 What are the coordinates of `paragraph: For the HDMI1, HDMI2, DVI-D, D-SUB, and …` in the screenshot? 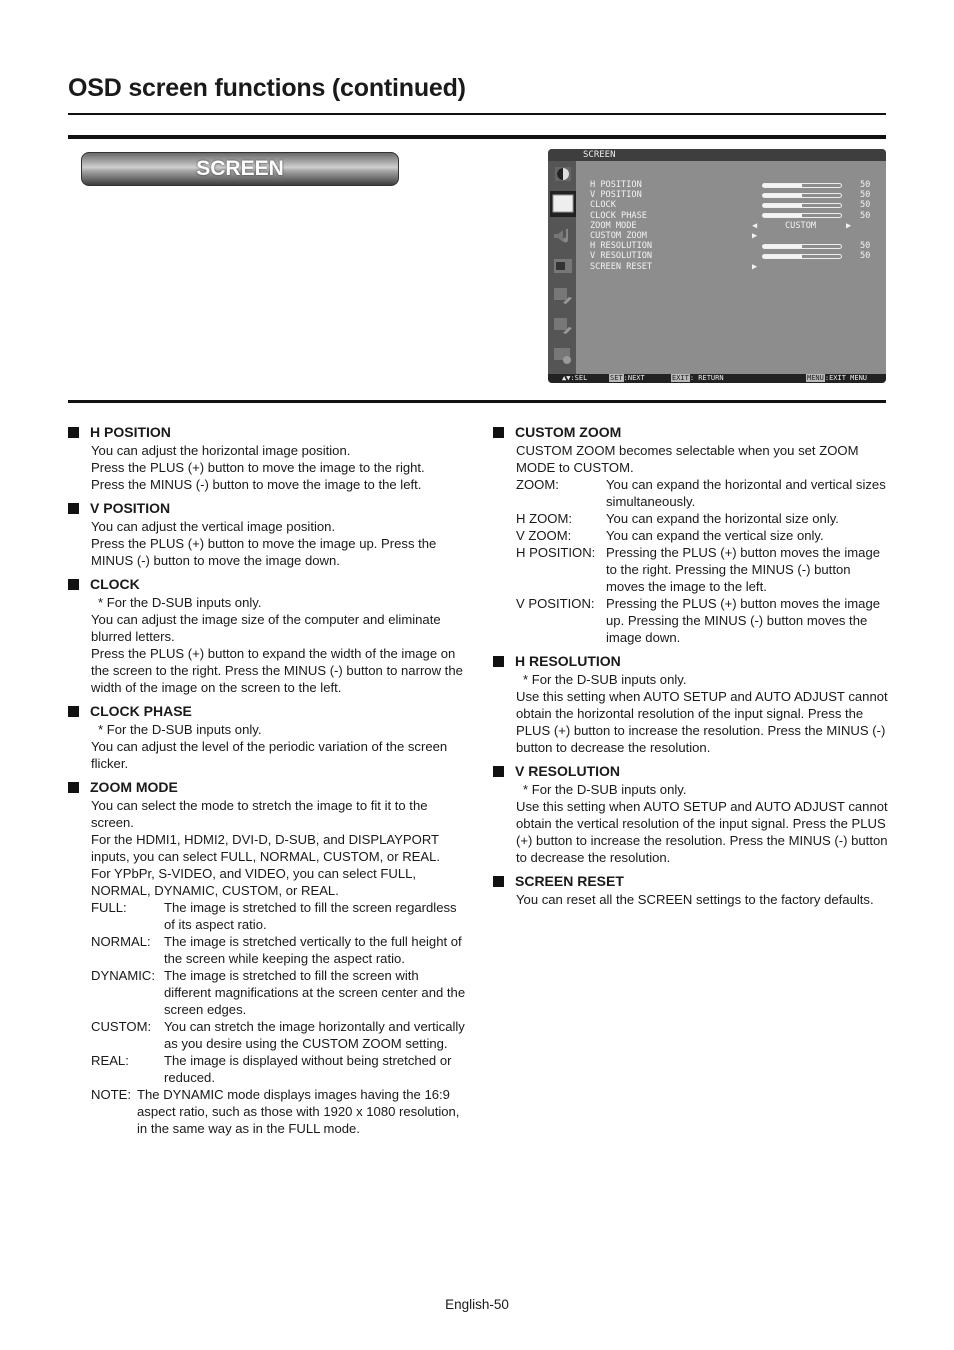 It's located at (266, 848).